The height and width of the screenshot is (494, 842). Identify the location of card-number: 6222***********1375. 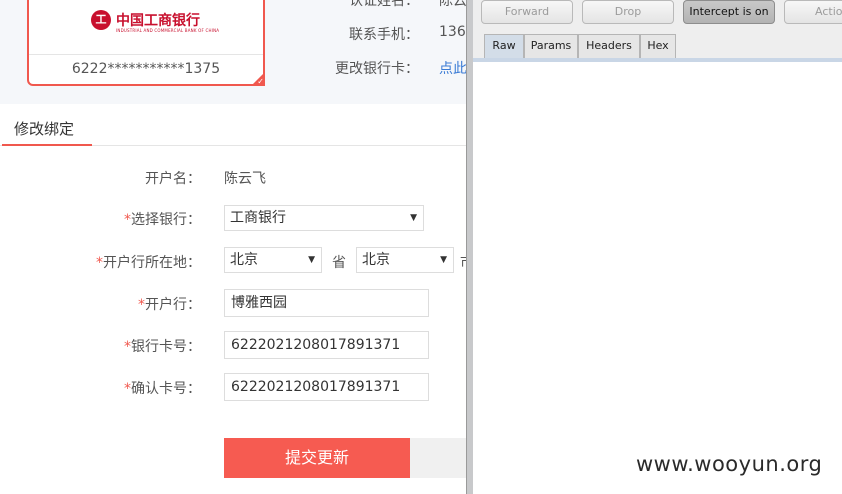
(146, 69).